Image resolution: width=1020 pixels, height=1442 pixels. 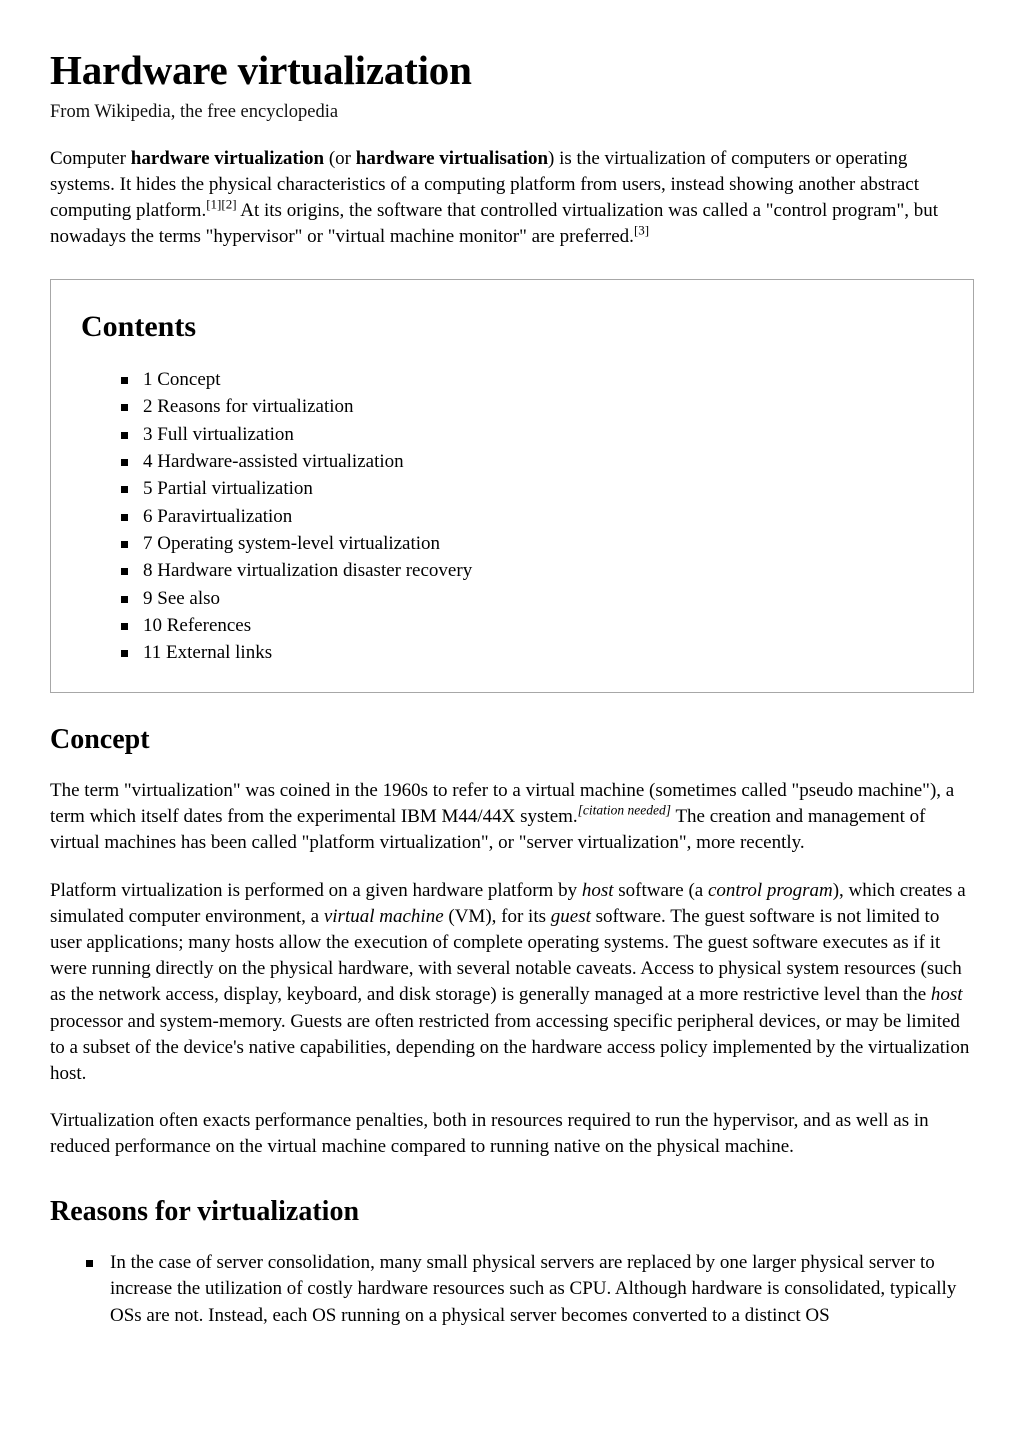 What do you see at coordinates (497, 916) in the screenshot?
I see `concept-p2-text-4: (VM), for its` at bounding box center [497, 916].